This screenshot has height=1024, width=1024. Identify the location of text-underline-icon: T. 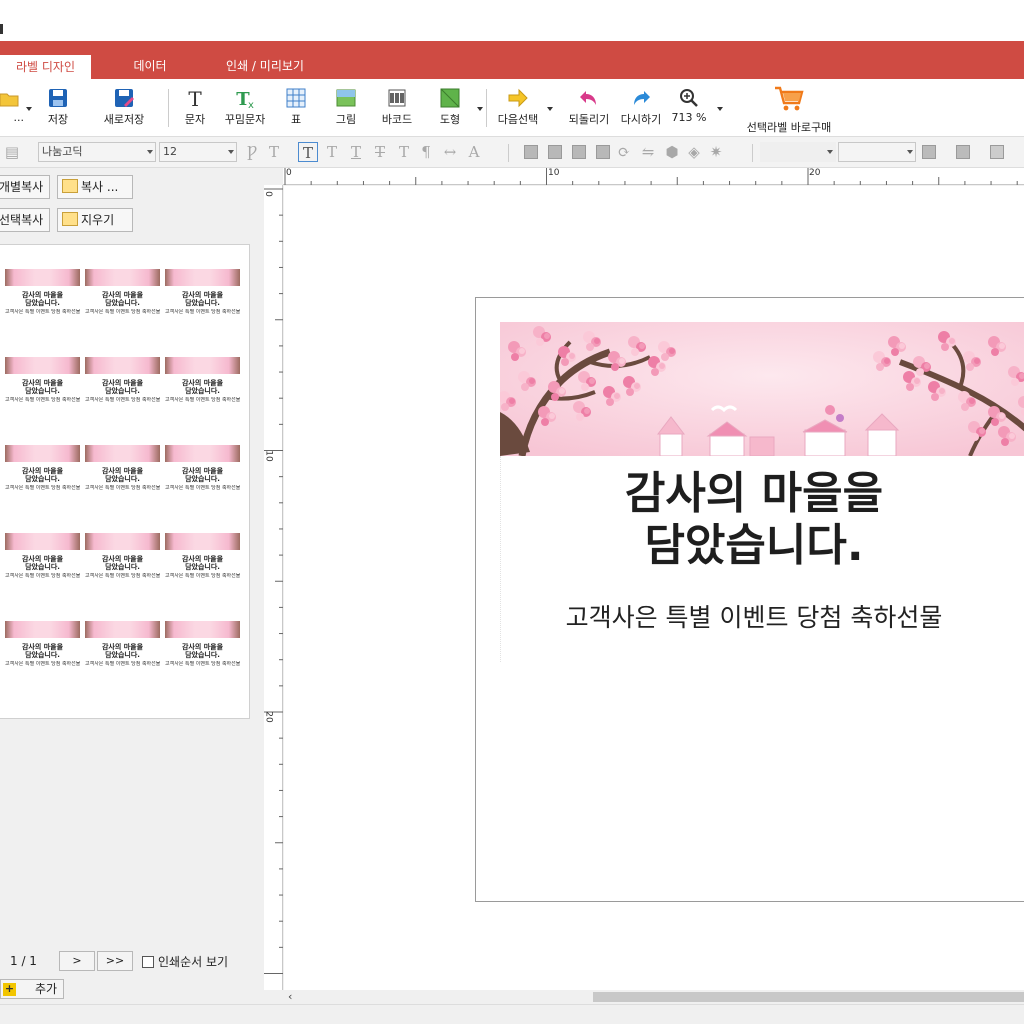
(356, 152).